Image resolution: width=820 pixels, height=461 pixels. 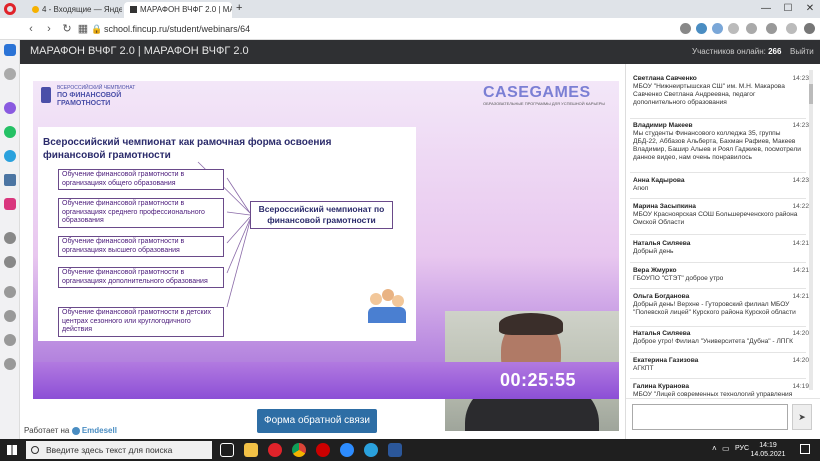 What do you see at coordinates (347, 450) in the screenshot?
I see `zoom-icon` at bounding box center [347, 450].